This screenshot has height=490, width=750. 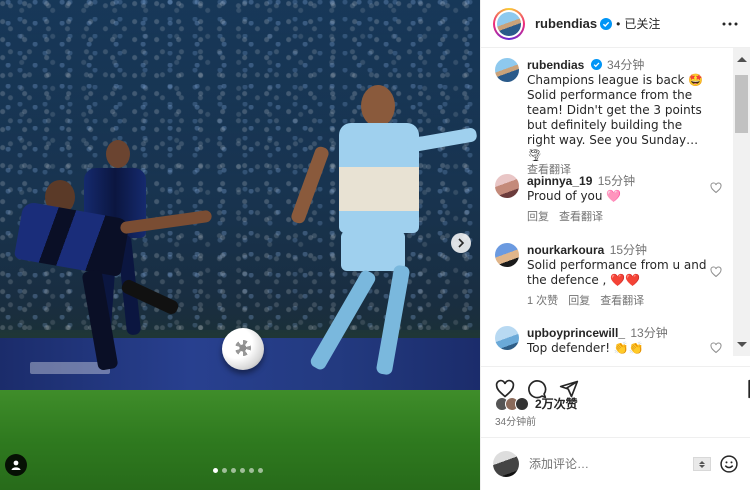 I want to click on scroll-down-arrow, so click(x=742, y=344).